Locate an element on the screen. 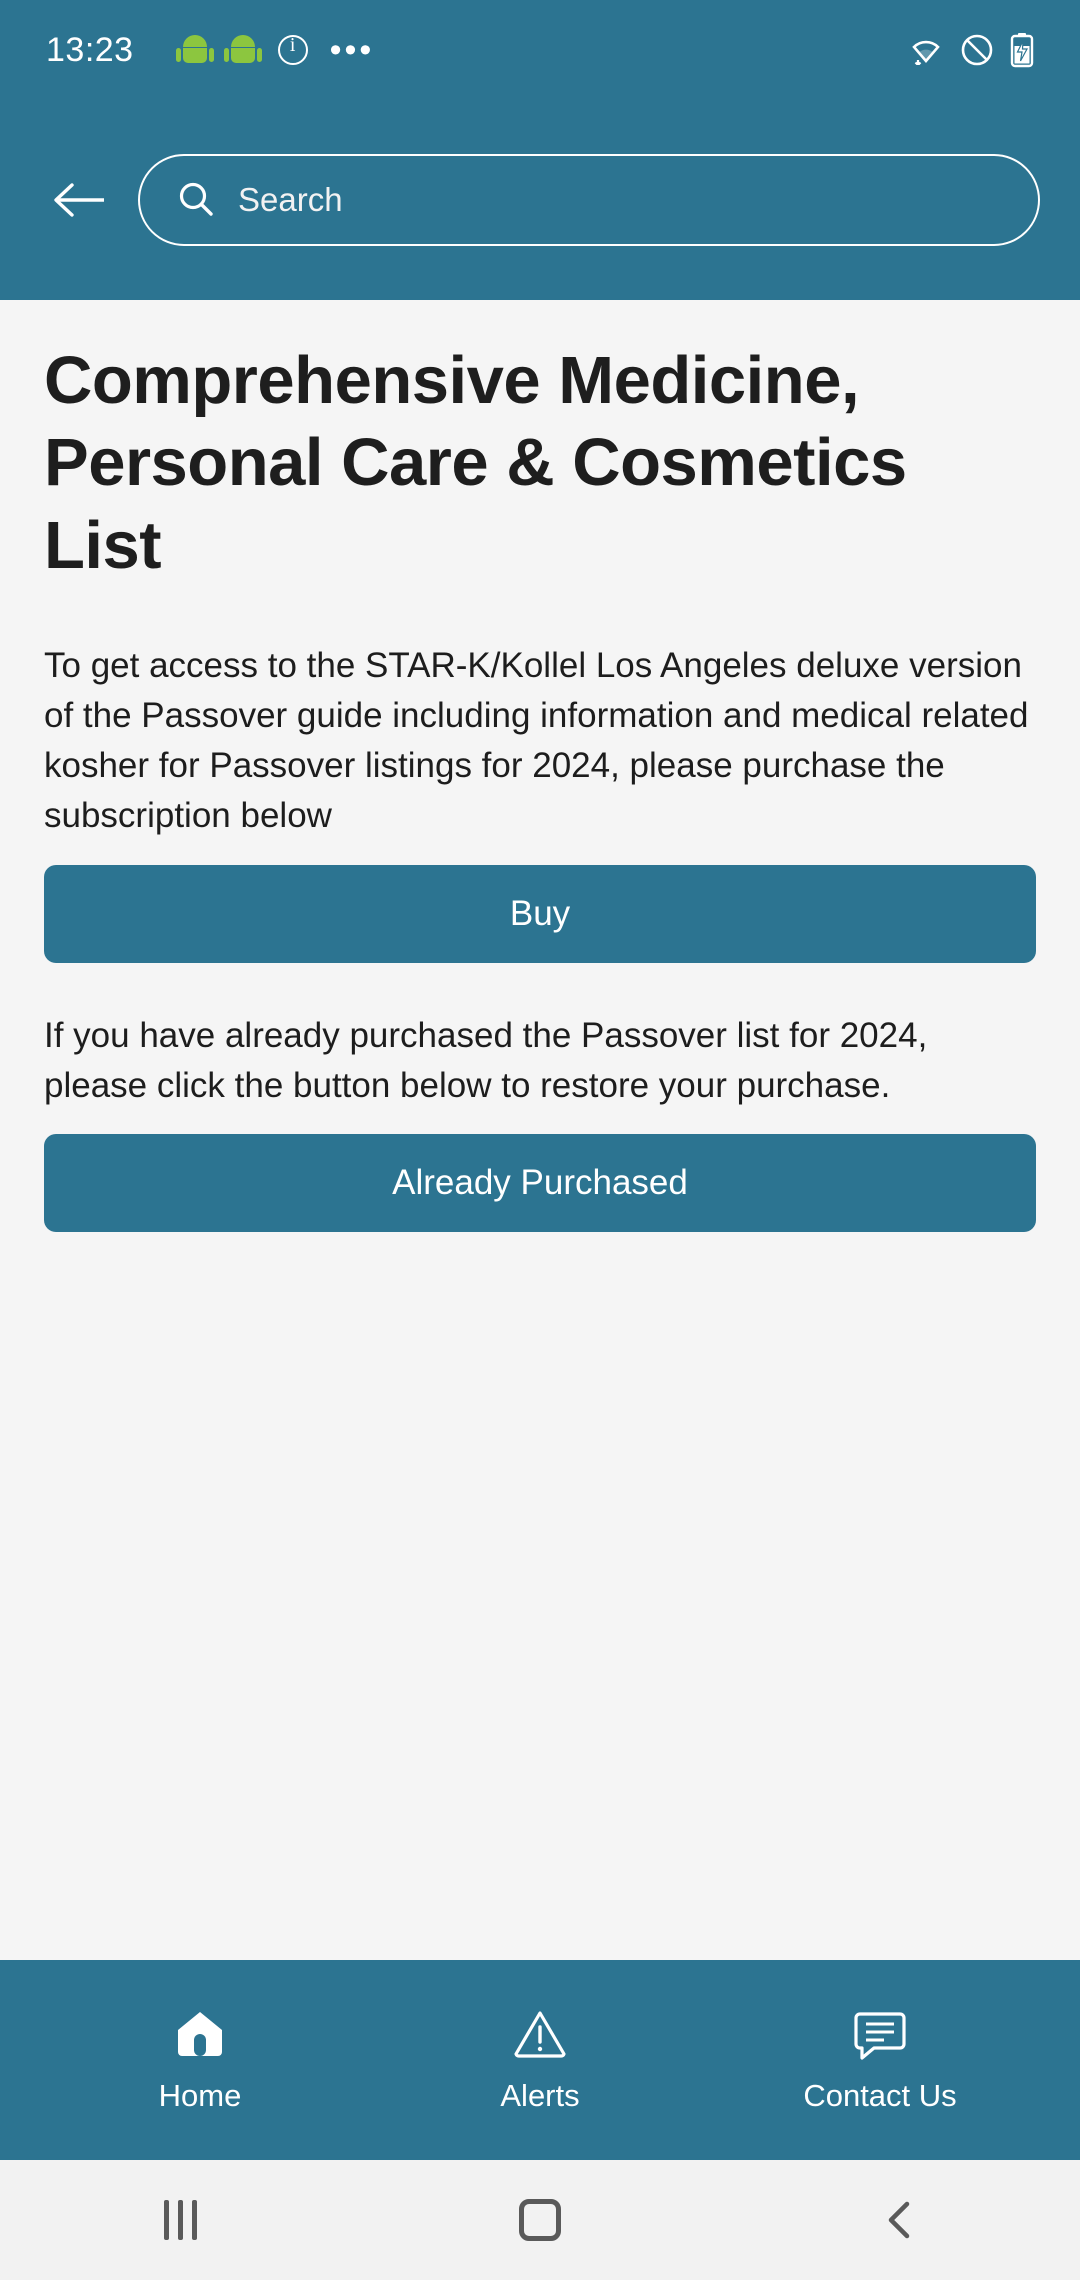  status-bar-left: 13:23 ••• is located at coordinates (477, 50).